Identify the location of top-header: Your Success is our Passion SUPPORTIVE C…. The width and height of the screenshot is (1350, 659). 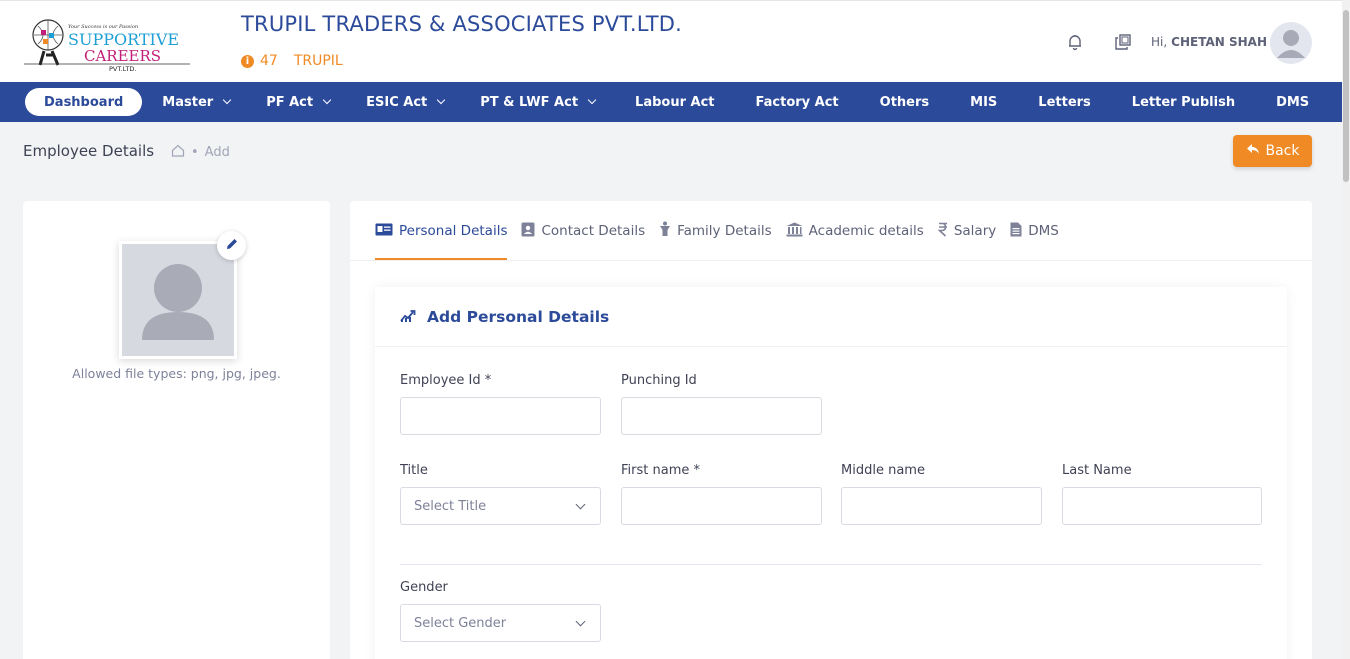
(671, 41).